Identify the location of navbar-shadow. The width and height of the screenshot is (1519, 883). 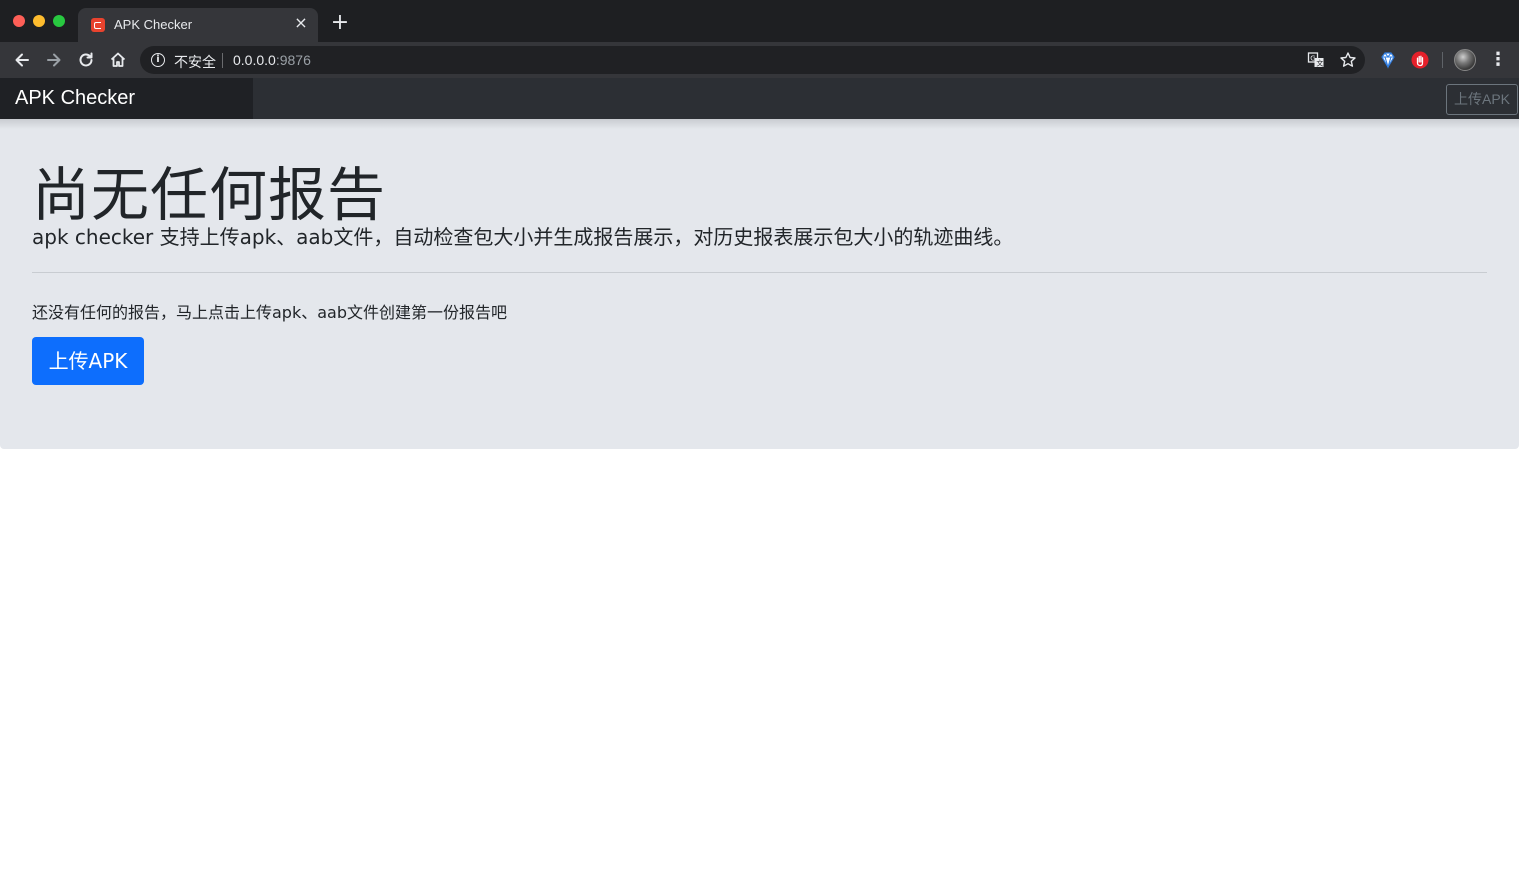
(759, 124).